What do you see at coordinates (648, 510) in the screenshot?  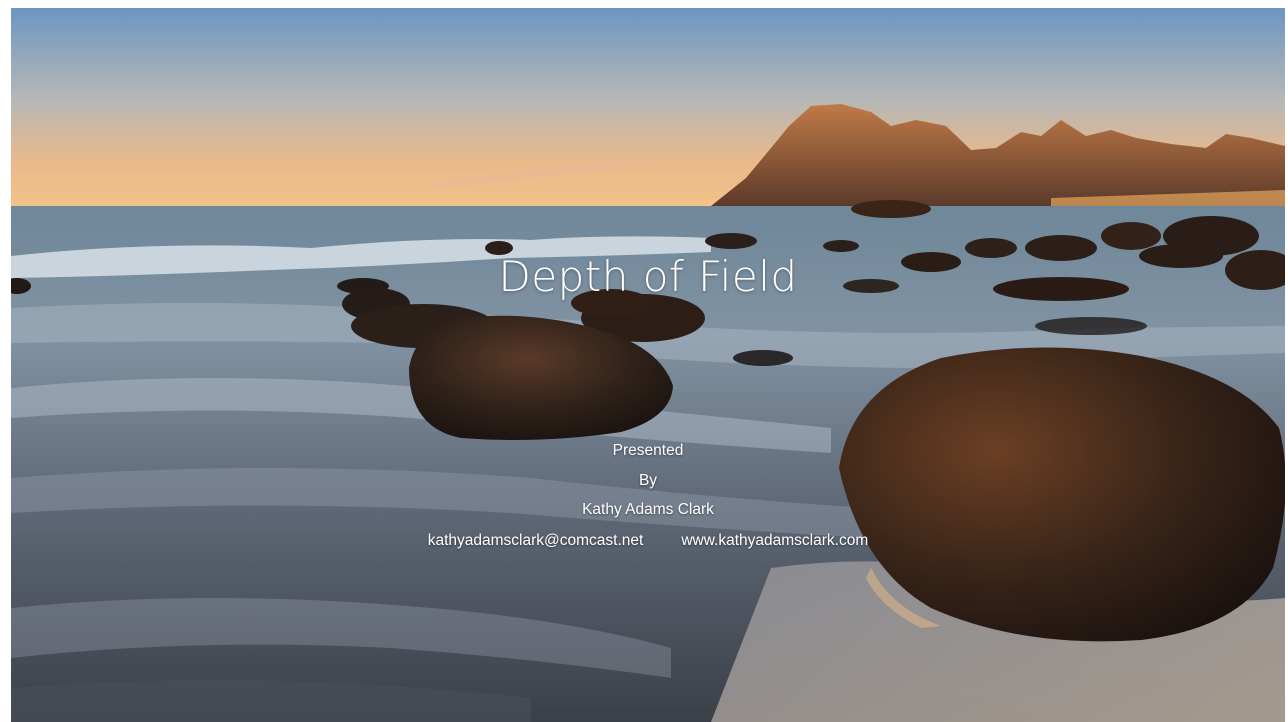 I see `presenter-name: Kathy Adams Clark` at bounding box center [648, 510].